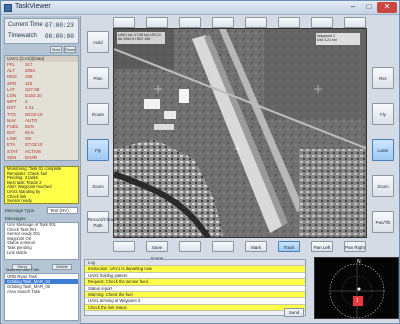 Image resolution: width=400 pixels, height=324 pixels. I want to click on side-left-button-2: Plan, so click(98, 78).